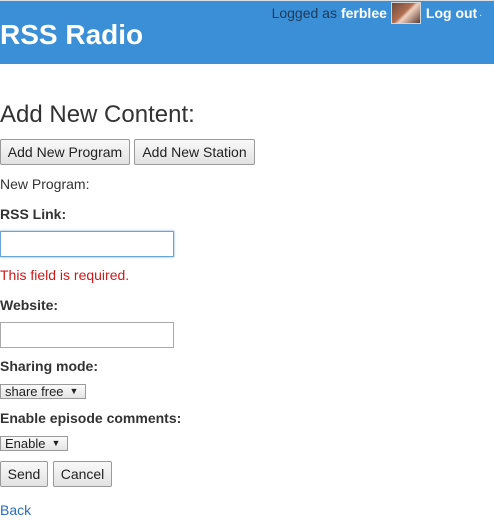  I want to click on sharing-mode-value: share free, so click(34, 391).